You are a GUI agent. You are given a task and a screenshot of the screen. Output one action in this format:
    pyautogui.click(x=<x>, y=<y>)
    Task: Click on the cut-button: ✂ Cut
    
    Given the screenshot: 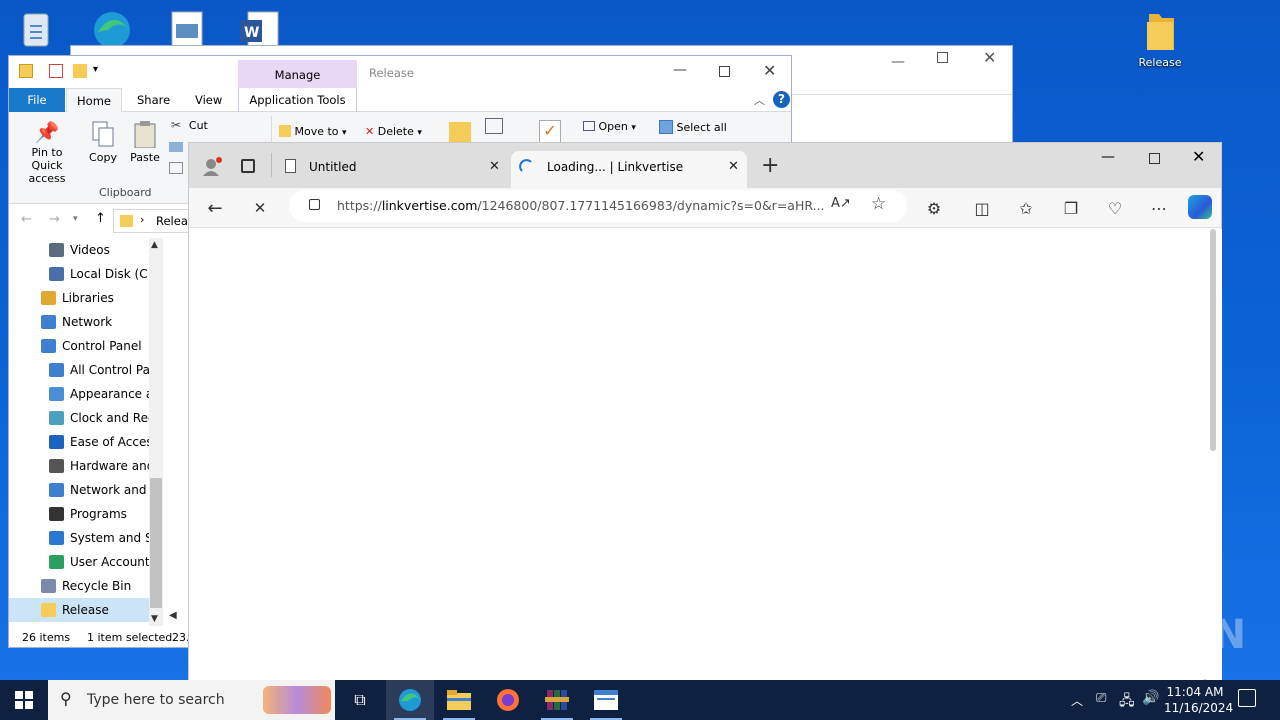 What is the action you would take?
    pyautogui.click(x=189, y=125)
    